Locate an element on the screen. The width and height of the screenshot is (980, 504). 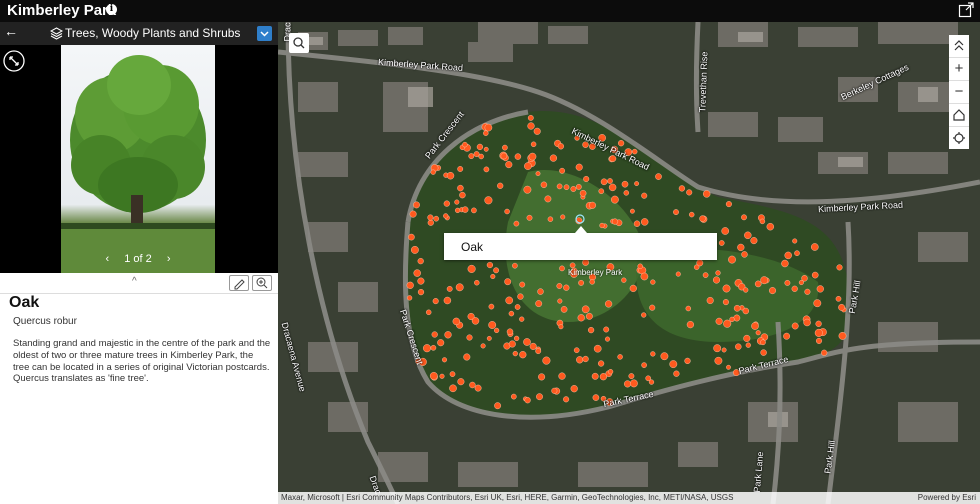
locate-button is located at coordinates (959, 138).